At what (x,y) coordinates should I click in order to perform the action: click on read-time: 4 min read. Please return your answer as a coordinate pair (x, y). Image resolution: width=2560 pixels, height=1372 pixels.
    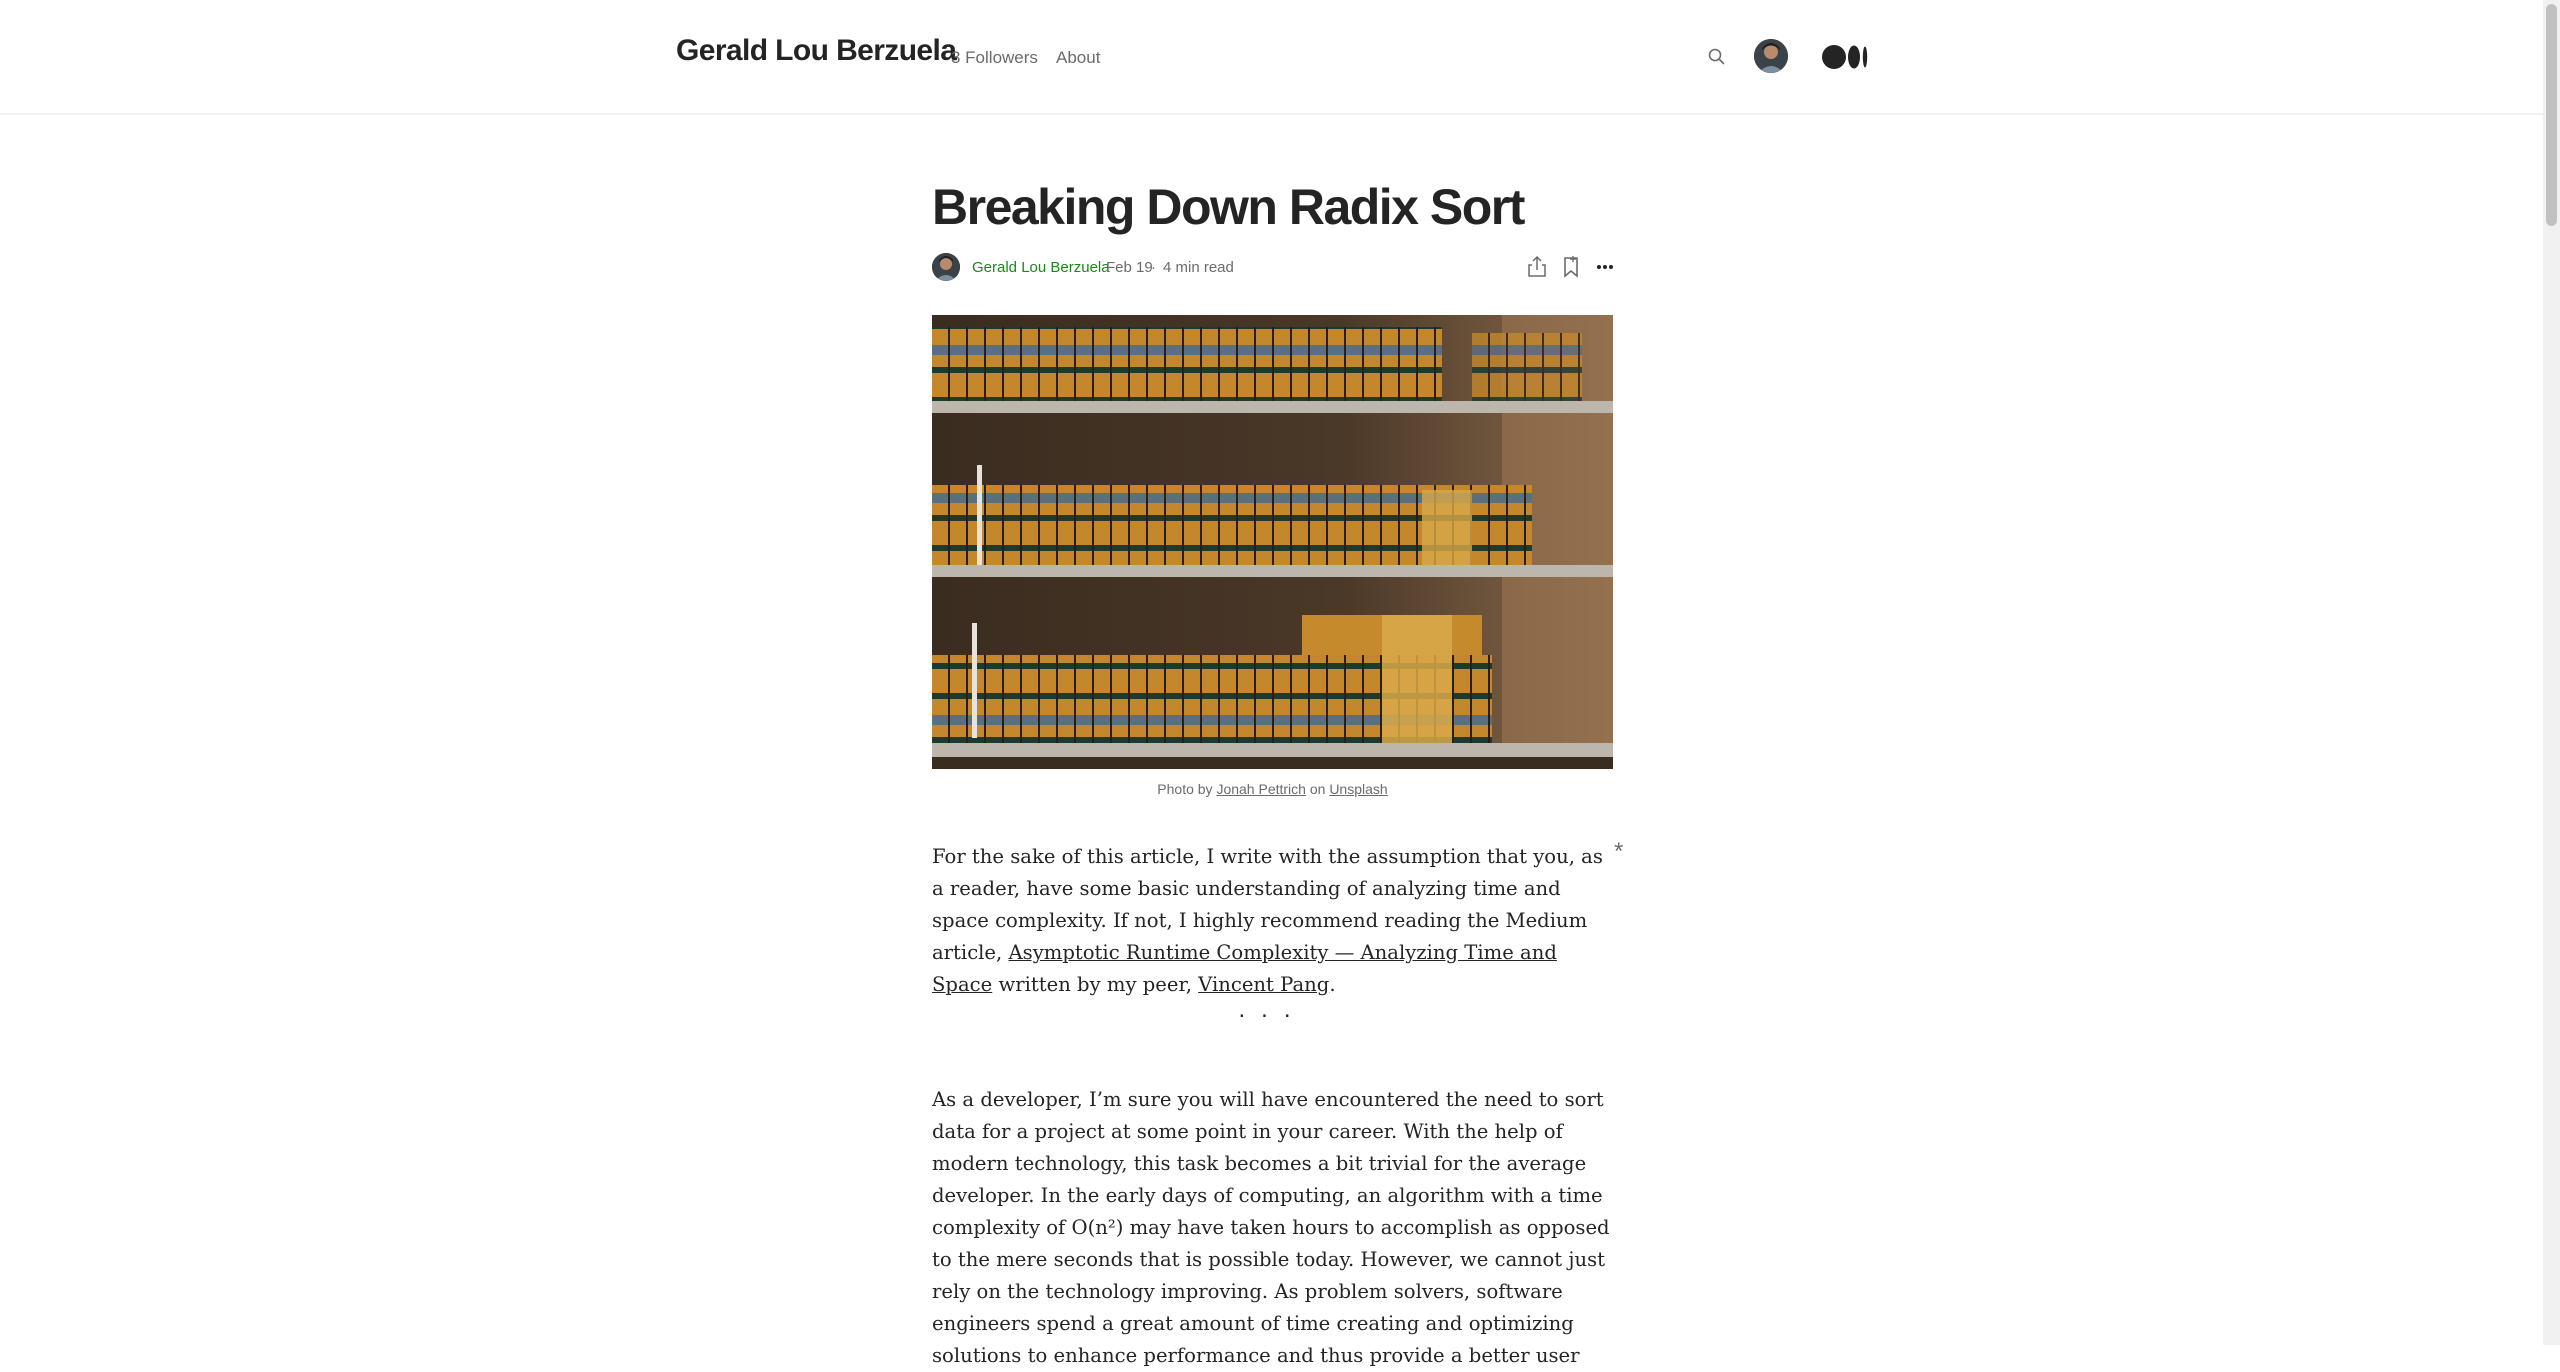
    Looking at the image, I should click on (1198, 267).